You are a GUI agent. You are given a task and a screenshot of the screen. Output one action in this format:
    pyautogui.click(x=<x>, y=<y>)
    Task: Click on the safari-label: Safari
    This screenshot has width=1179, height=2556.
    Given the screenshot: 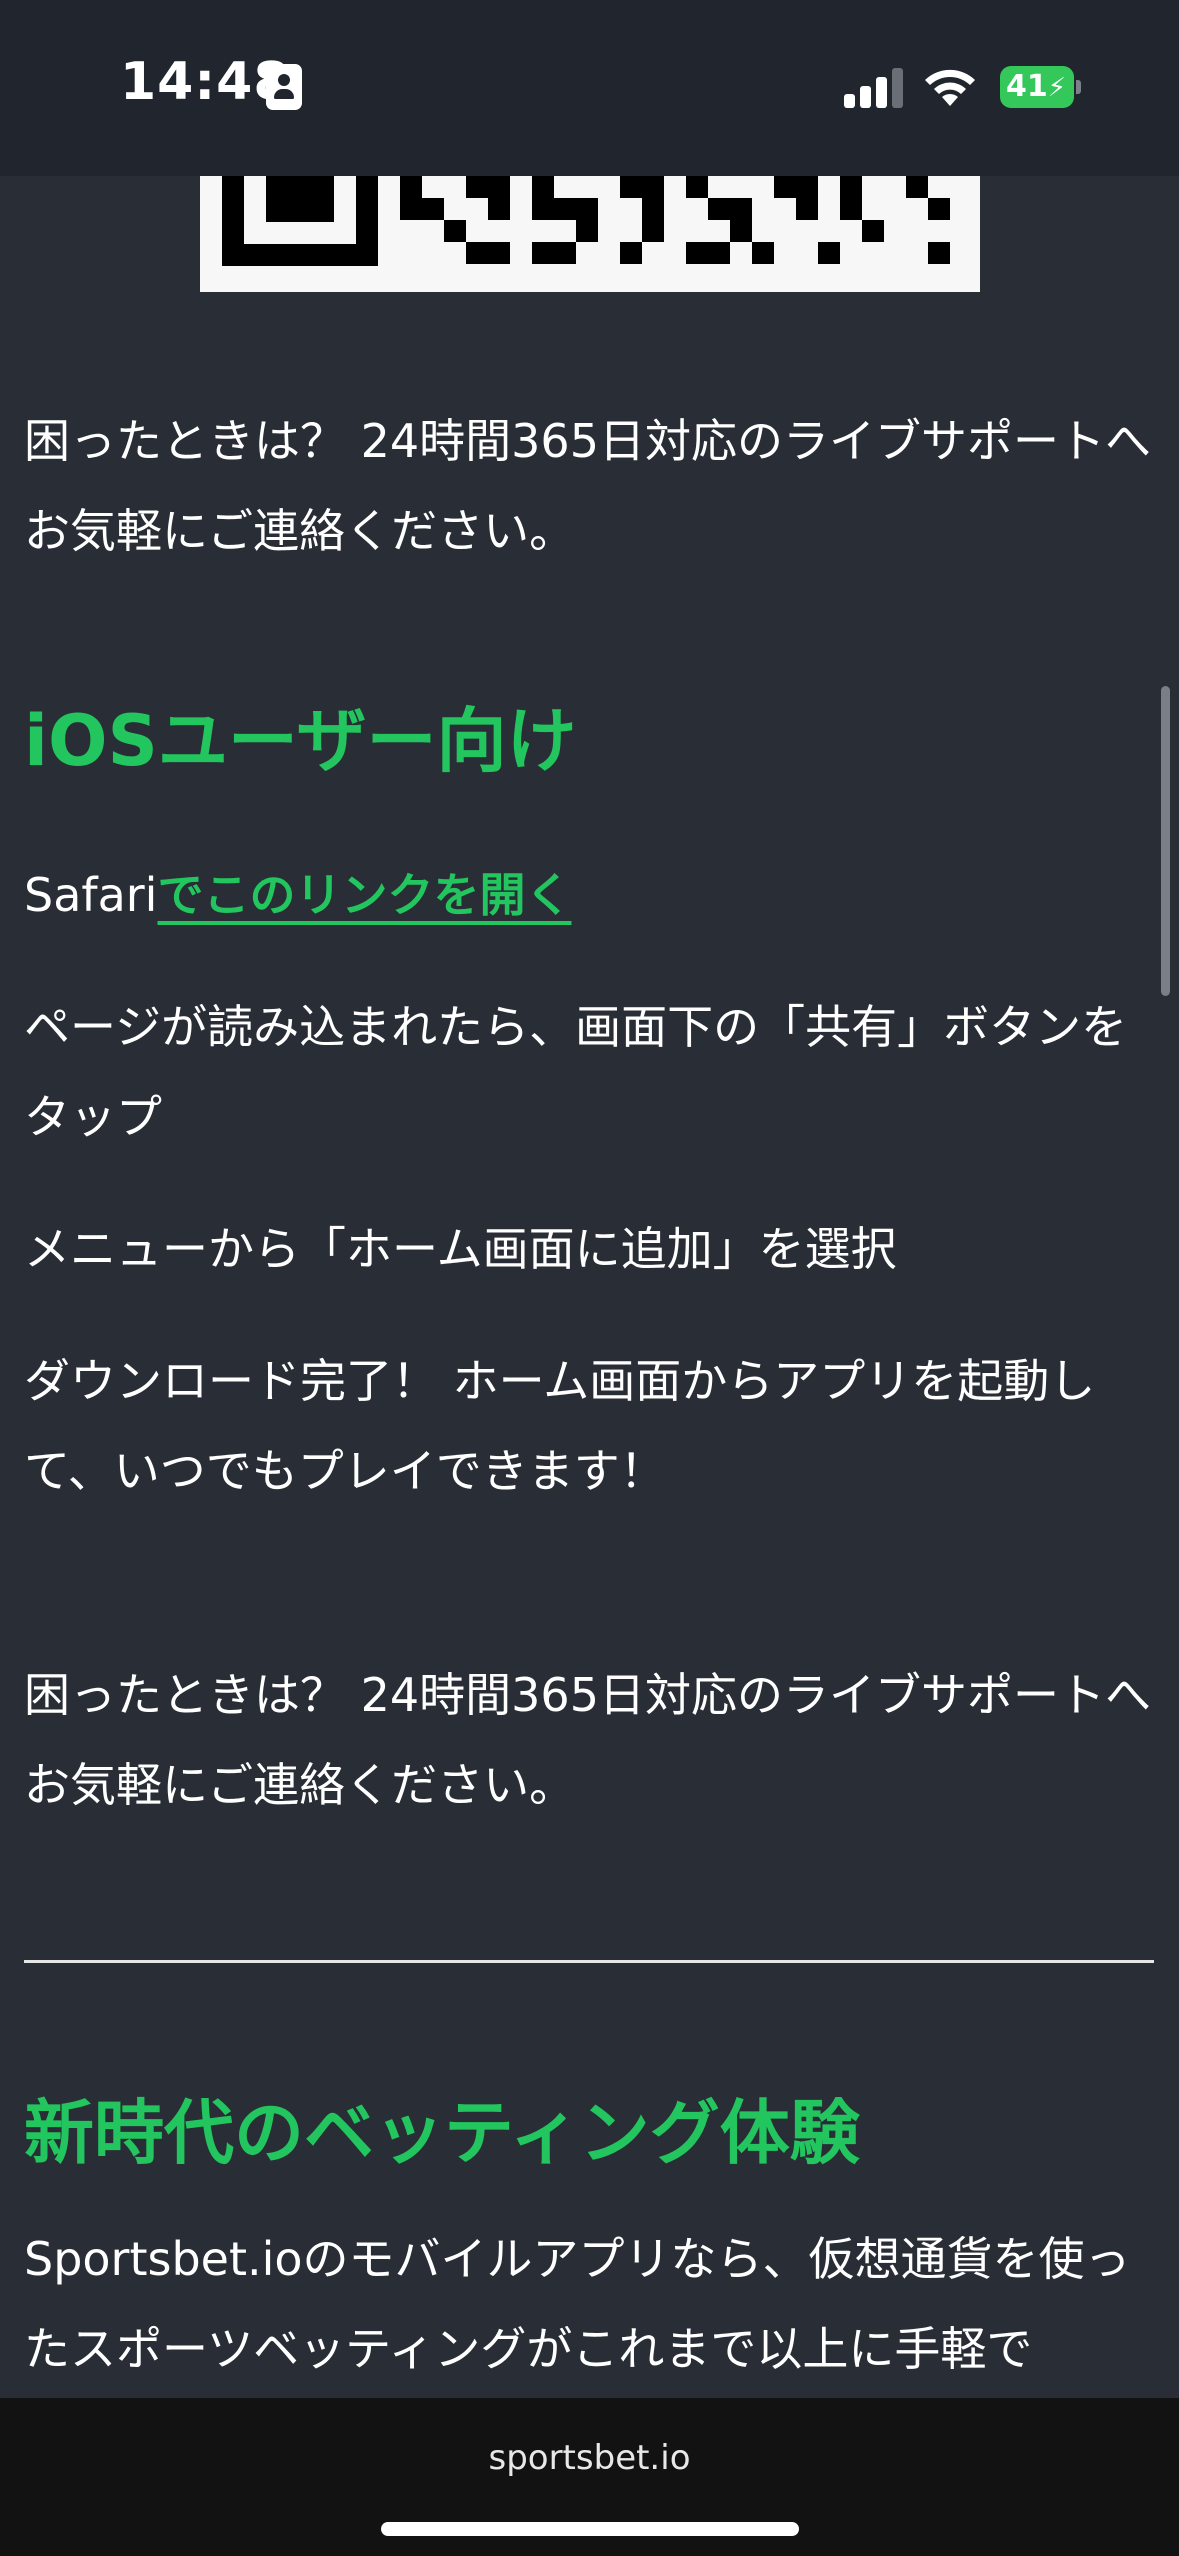 What is the action you would take?
    pyautogui.click(x=91, y=895)
    